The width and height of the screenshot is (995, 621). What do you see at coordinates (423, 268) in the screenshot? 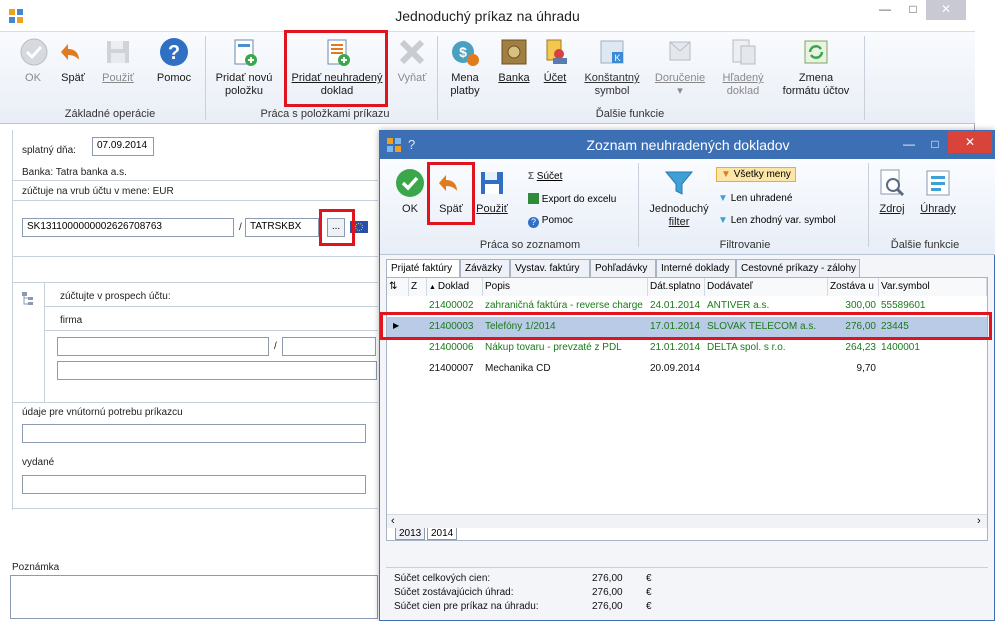
I see `tab-received-invoices: Prijaté faktúry` at bounding box center [423, 268].